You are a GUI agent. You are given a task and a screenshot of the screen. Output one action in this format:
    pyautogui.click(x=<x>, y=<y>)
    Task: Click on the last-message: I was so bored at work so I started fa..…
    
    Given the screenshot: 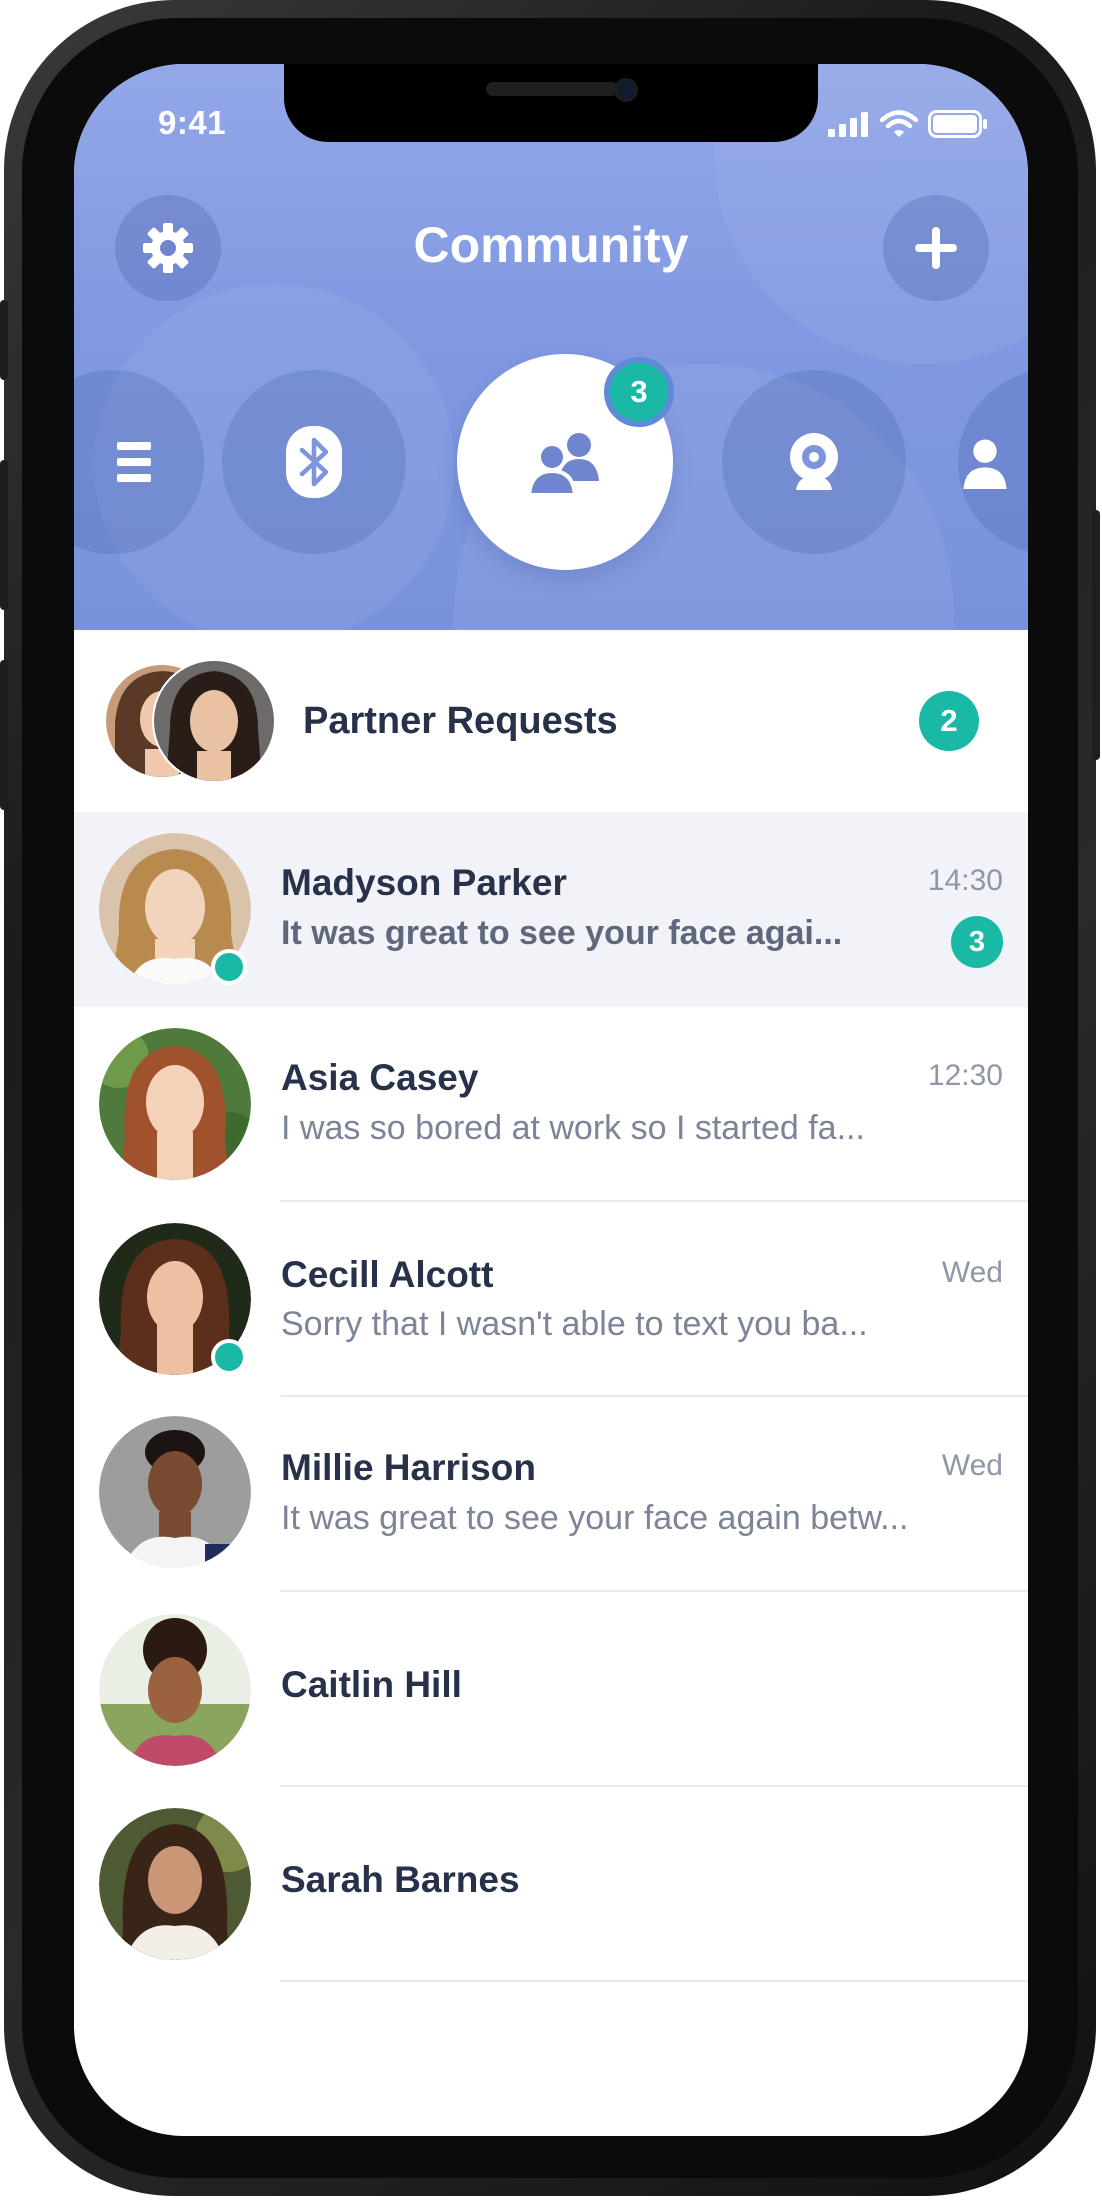 What is the action you would take?
    pyautogui.click(x=573, y=1128)
    